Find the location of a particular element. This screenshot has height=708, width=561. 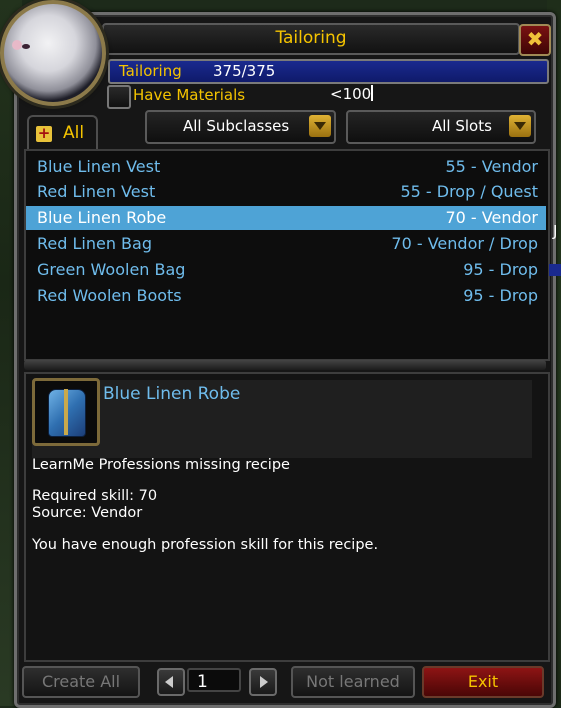

item-icon is located at coordinates (66, 412).